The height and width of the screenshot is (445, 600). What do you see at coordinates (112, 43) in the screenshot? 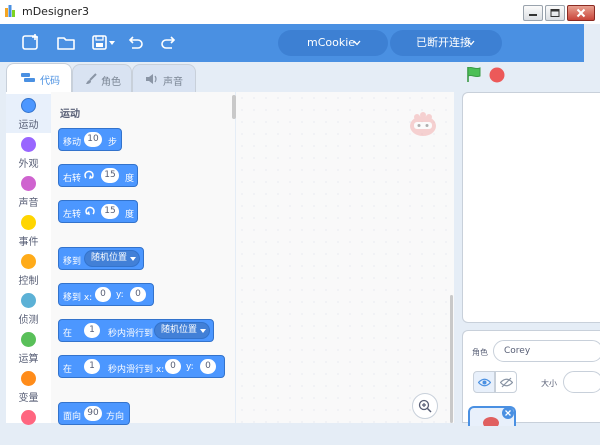
I see `save-dropdown-icon` at bounding box center [112, 43].